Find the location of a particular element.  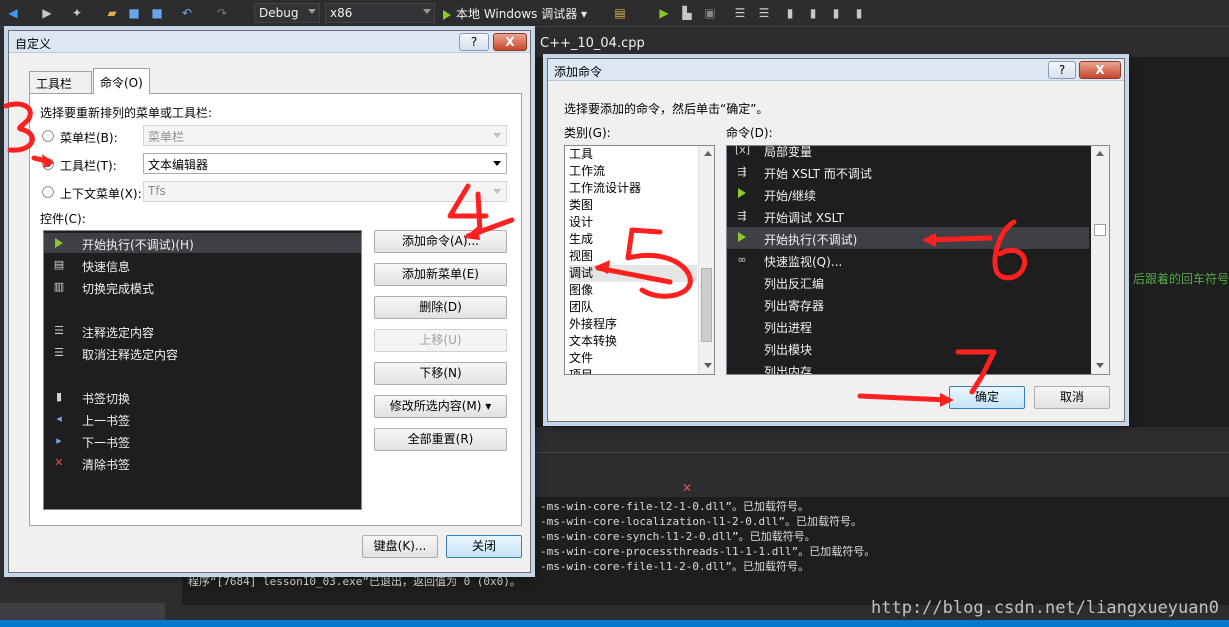

horizontal-scrollbar is located at coordinates (82, 611).